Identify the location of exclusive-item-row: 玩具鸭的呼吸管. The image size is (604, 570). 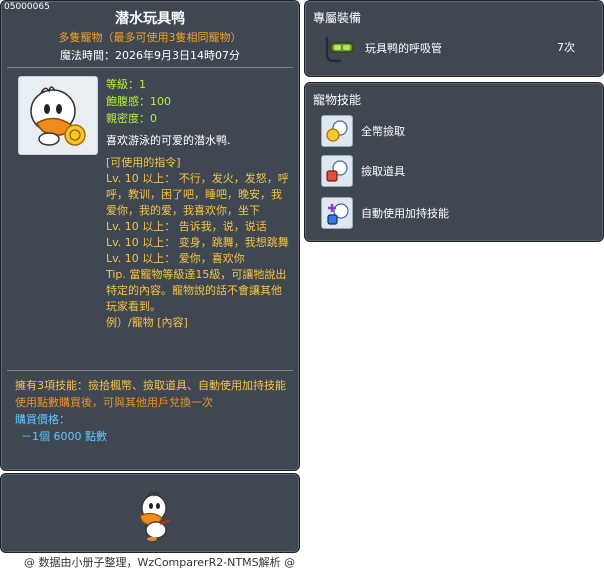
(381, 48).